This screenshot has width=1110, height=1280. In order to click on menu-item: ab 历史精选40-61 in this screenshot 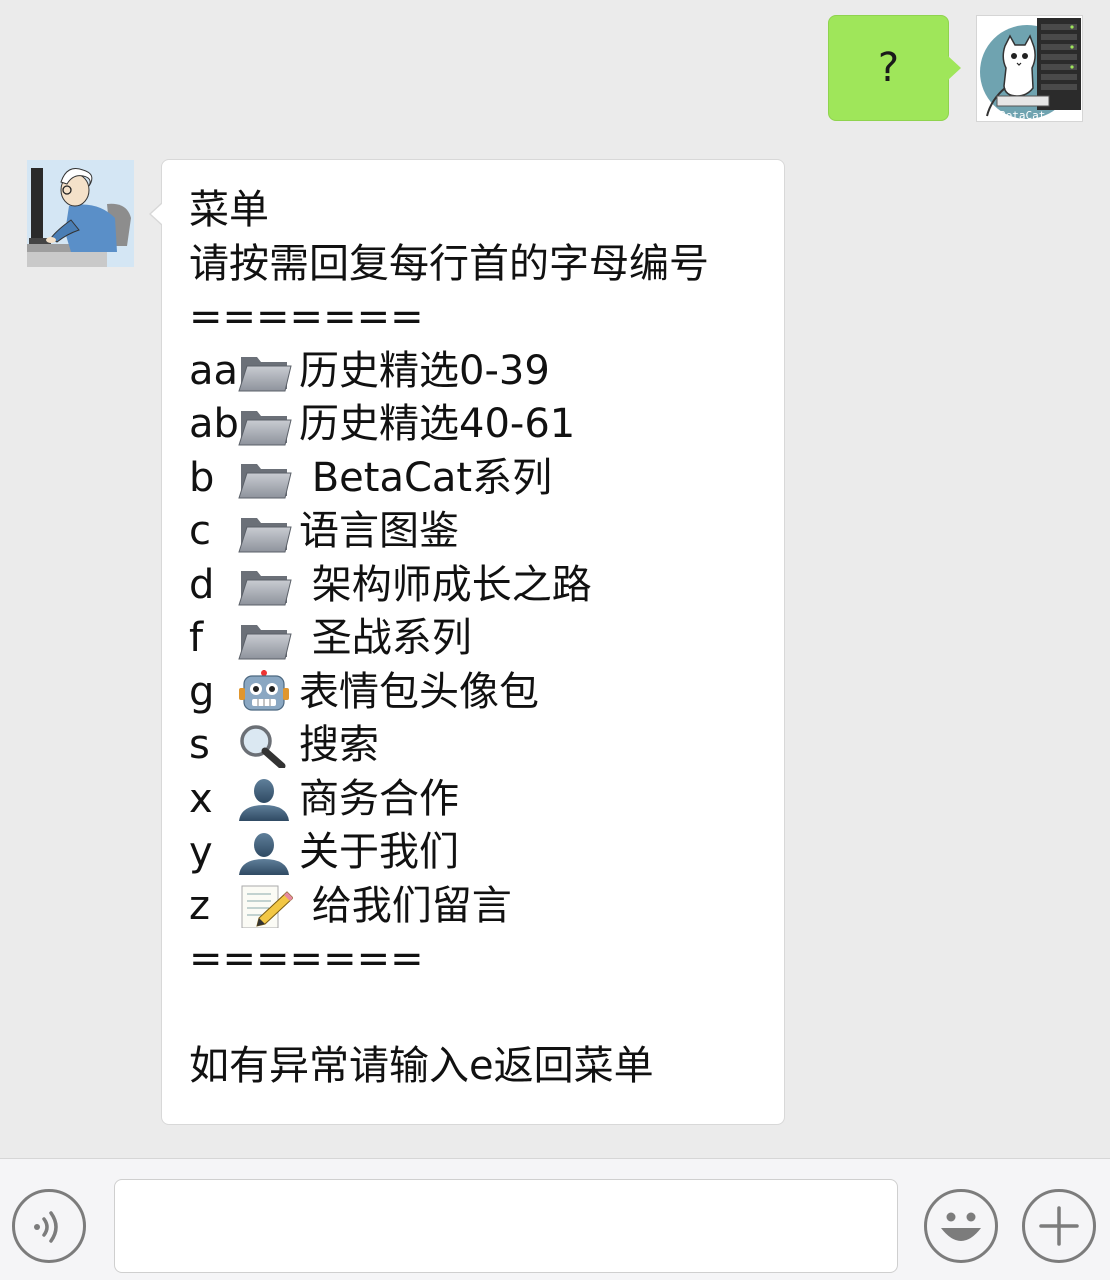, I will do `click(486, 425)`.